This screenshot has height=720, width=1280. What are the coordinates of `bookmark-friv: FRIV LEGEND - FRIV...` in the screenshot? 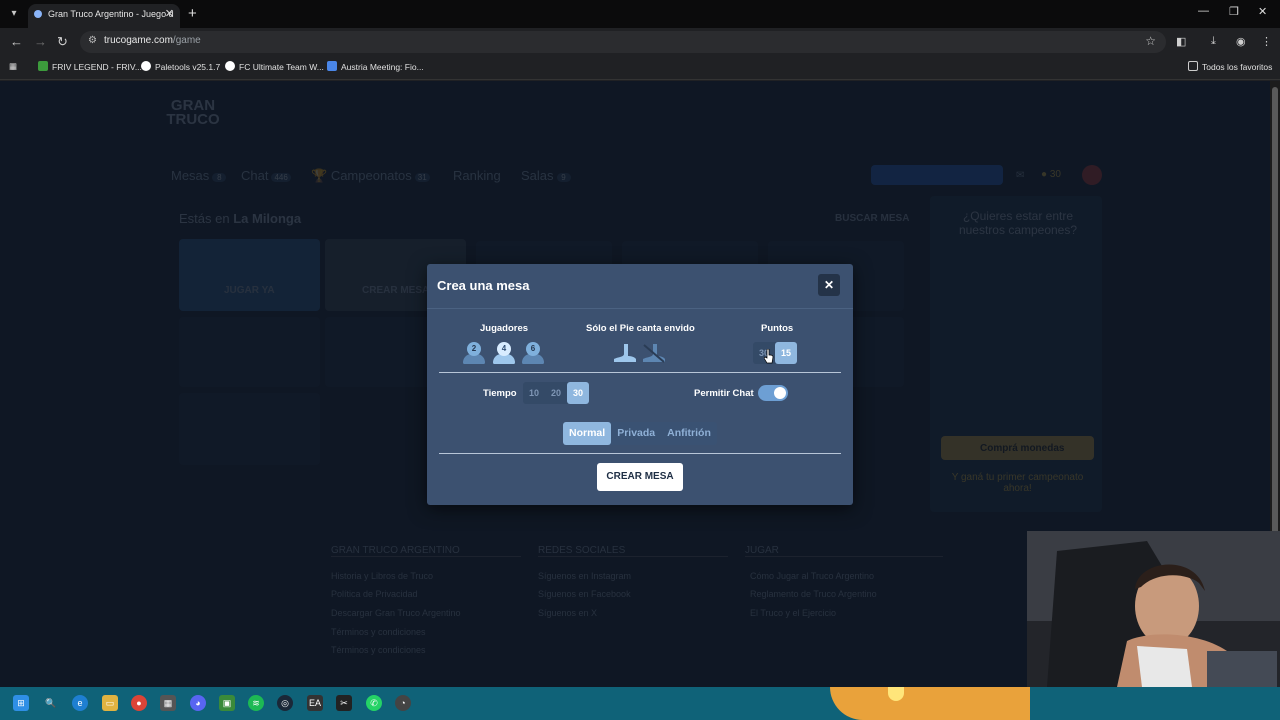 It's located at (90, 66).